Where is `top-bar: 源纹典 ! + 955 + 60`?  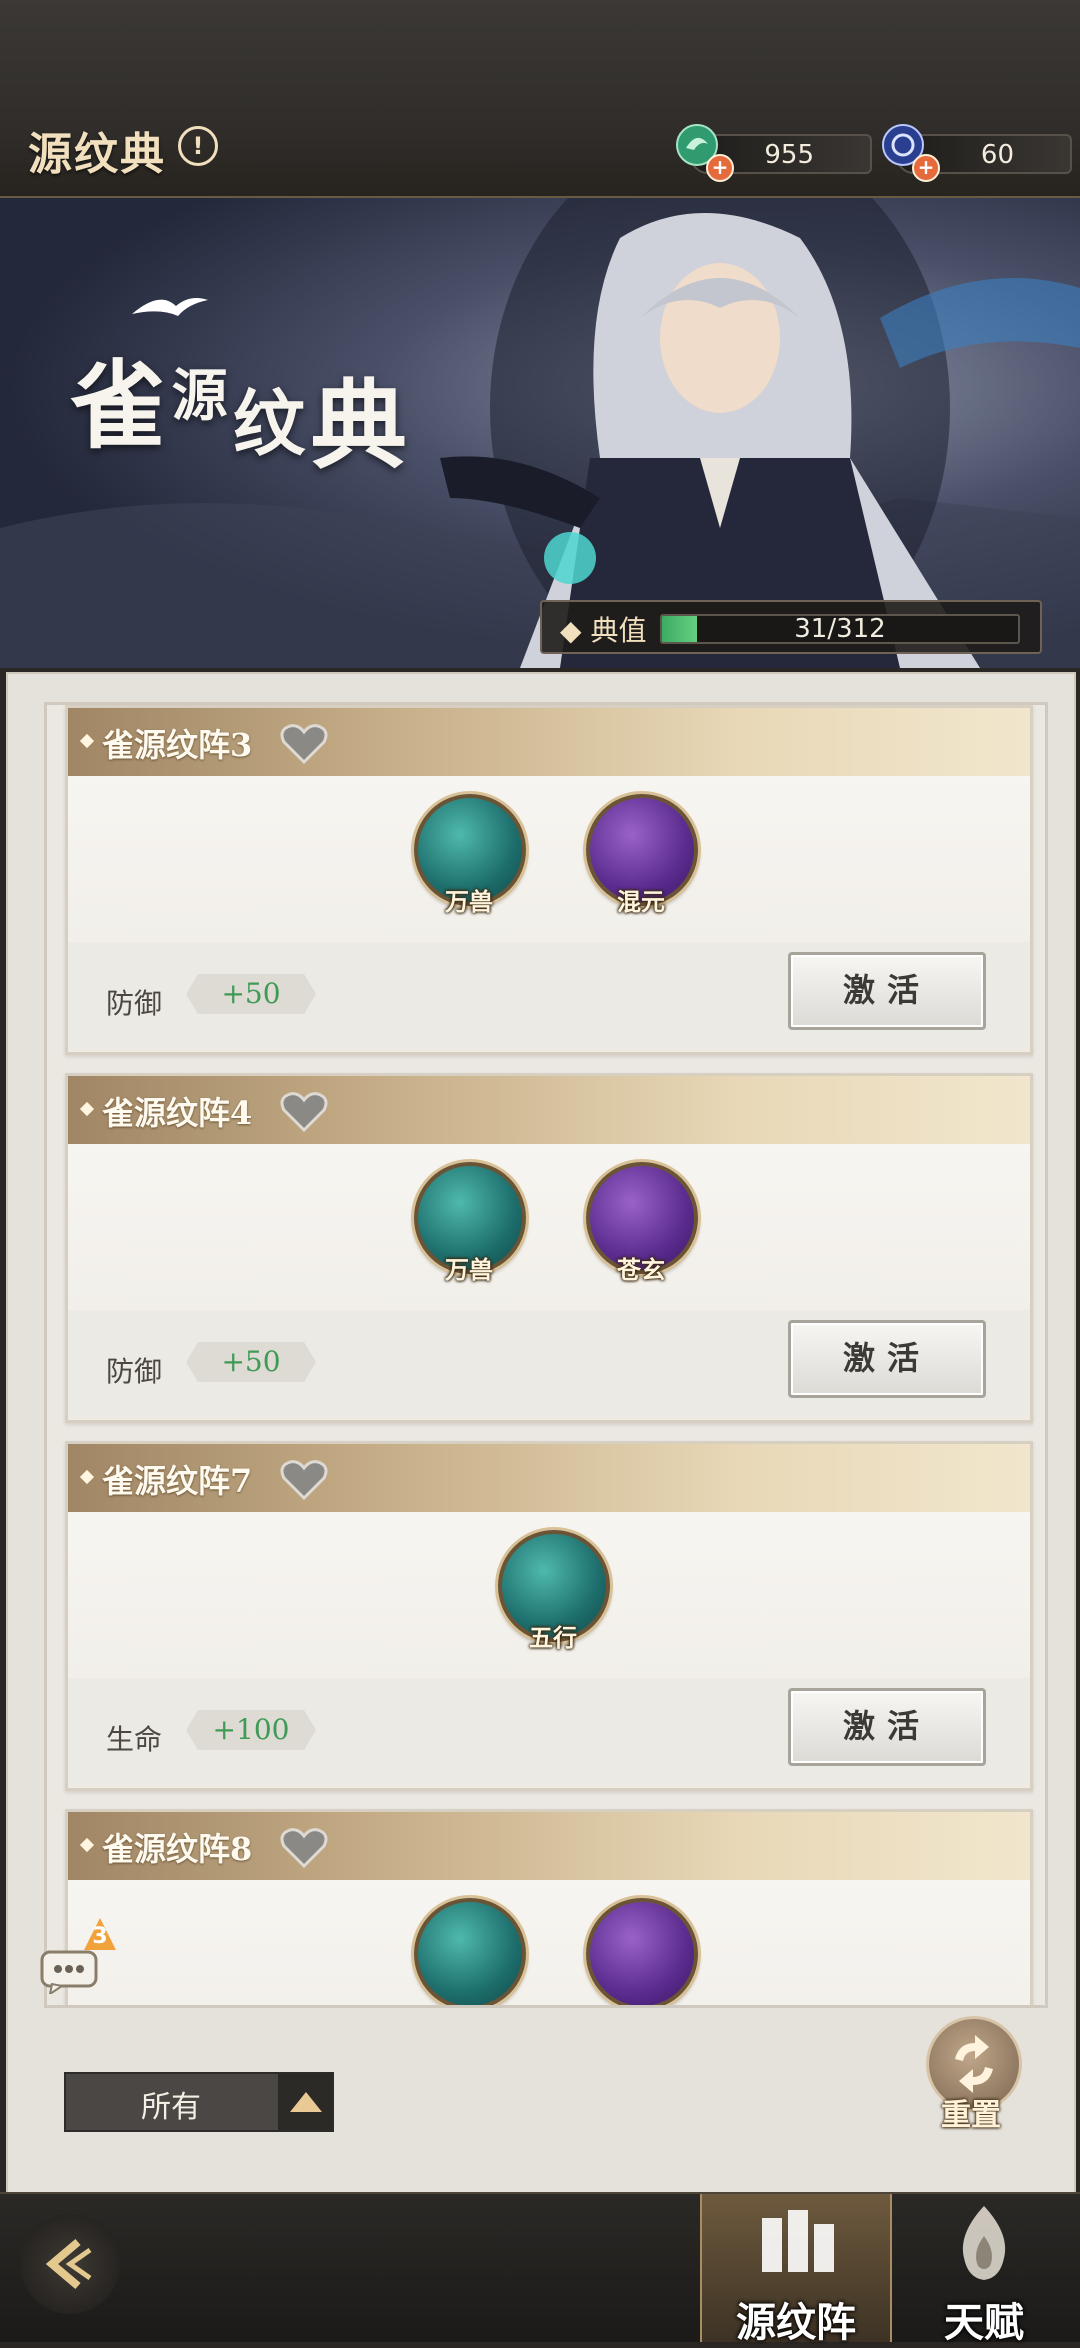 top-bar: 源纹典 ! + 955 + 60 is located at coordinates (540, 99).